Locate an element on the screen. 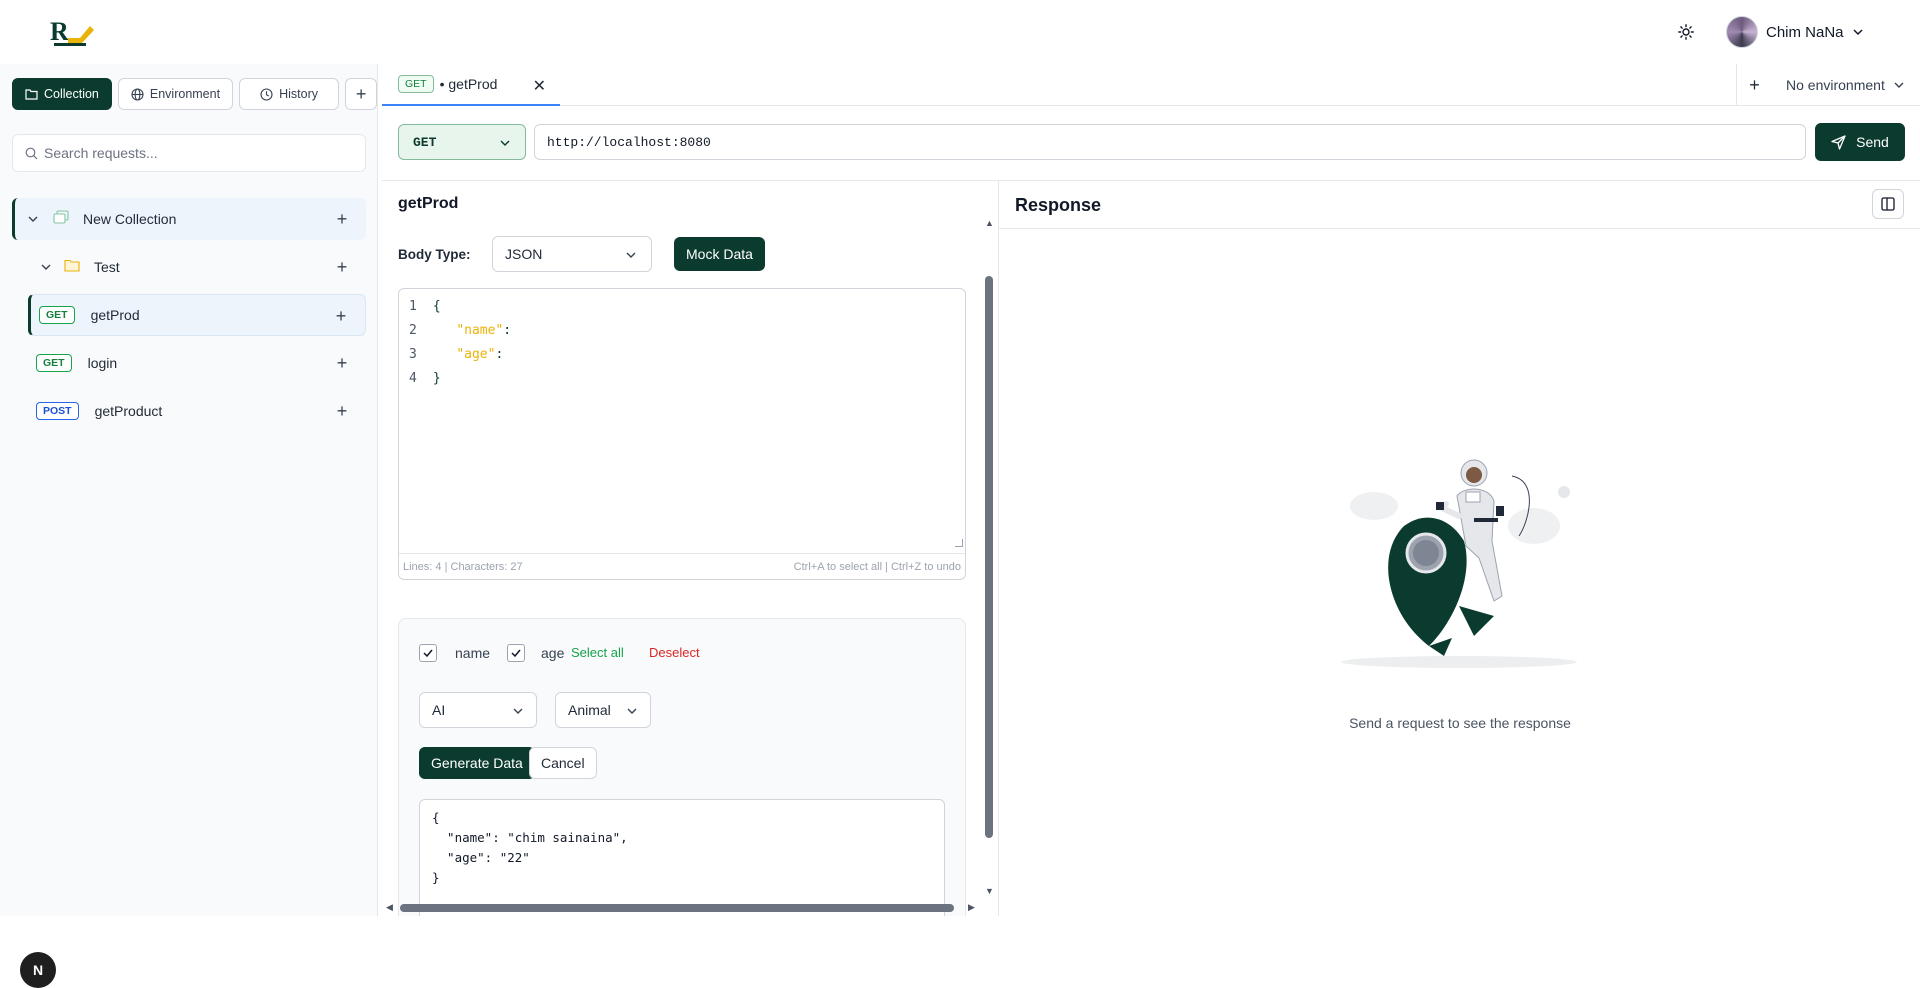  check-icon is located at coordinates (516, 653).